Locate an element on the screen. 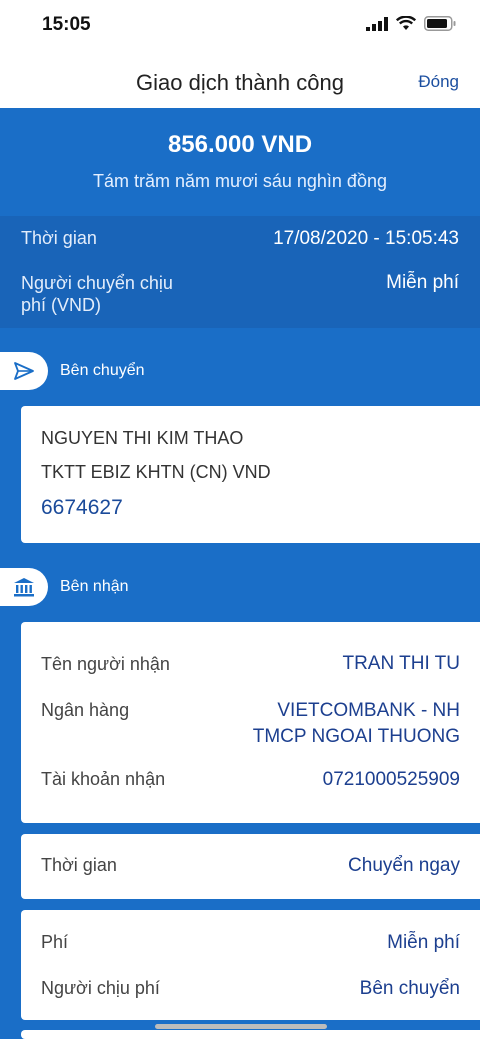 This screenshot has width=480, height=1039. transaction-time-label: Thời gian is located at coordinates (59, 238).